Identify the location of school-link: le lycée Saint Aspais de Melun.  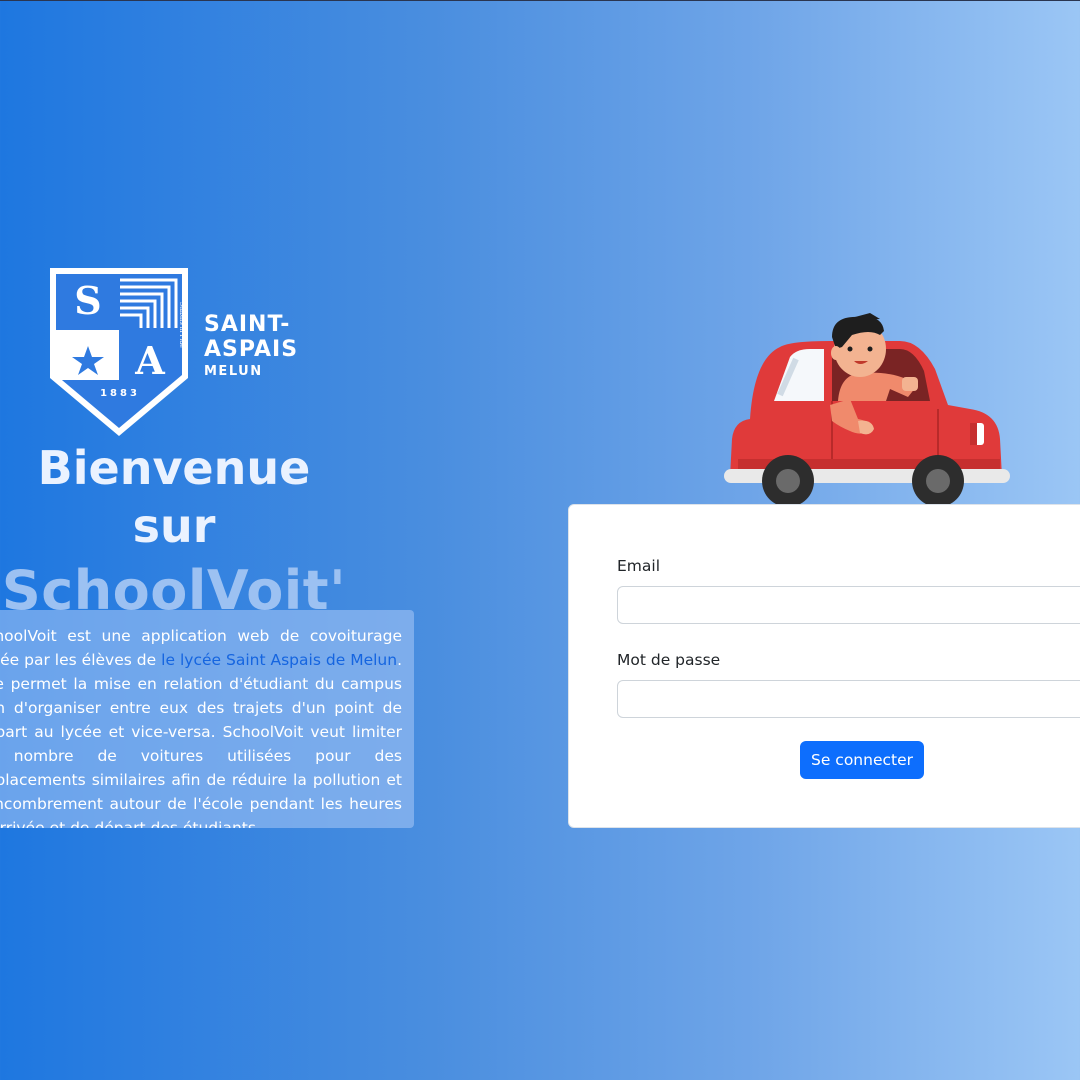
(279, 660).